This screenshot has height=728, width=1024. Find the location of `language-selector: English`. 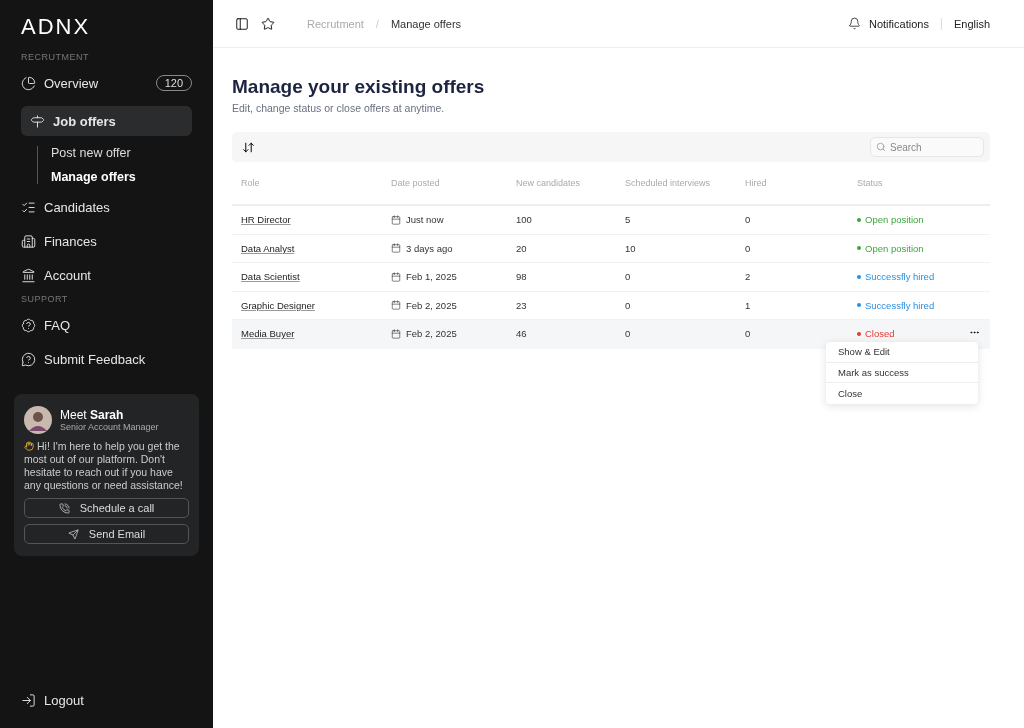

language-selector: English is located at coordinates (971, 23).